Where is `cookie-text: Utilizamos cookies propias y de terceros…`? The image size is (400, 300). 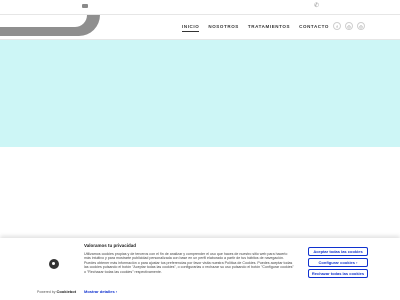
cookie-text: Utilizamos cookies propias y de terceros… is located at coordinates (189, 263).